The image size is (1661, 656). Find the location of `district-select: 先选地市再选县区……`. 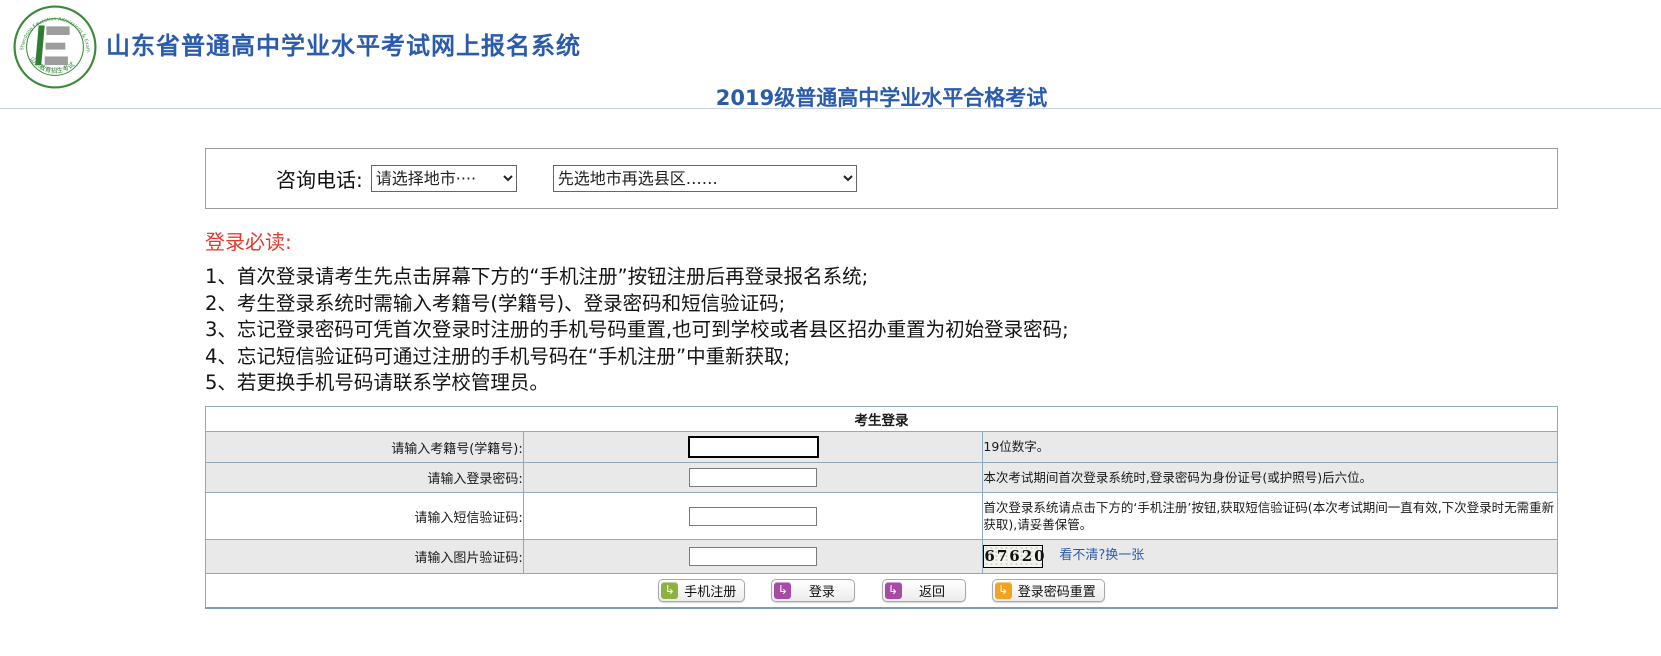

district-select: 先选地市再选县区…… is located at coordinates (704, 178).